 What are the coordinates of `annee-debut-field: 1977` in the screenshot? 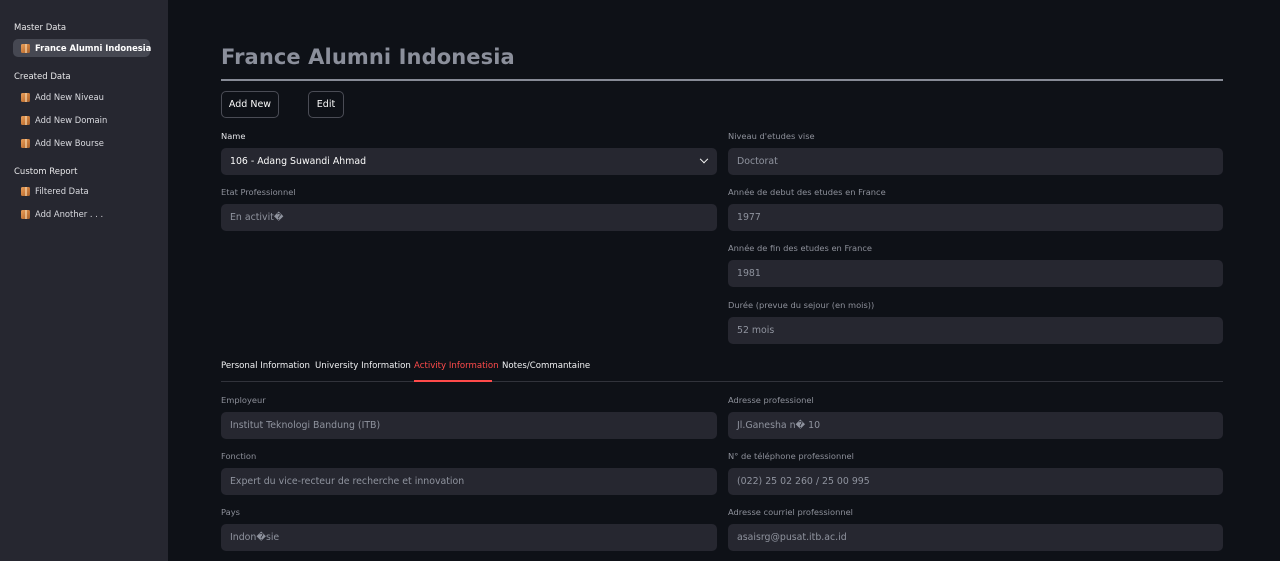 It's located at (975, 217).